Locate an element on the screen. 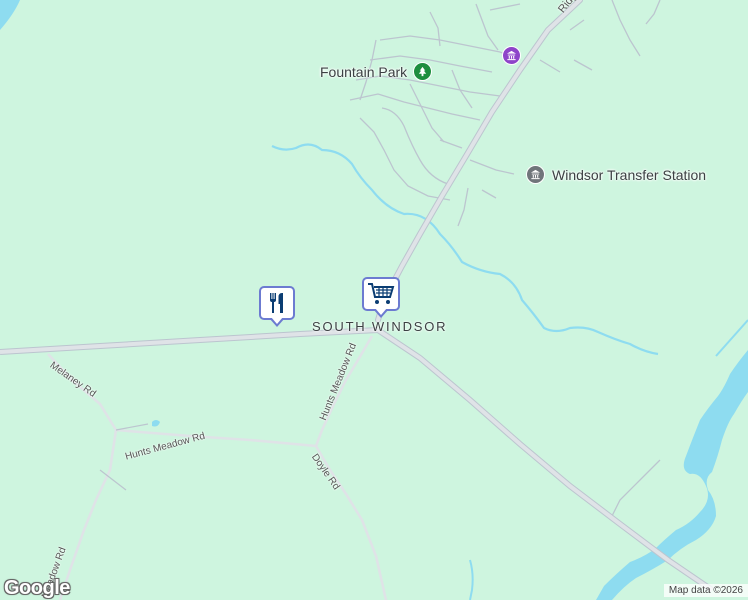  shopping-marker is located at coordinates (381, 297).